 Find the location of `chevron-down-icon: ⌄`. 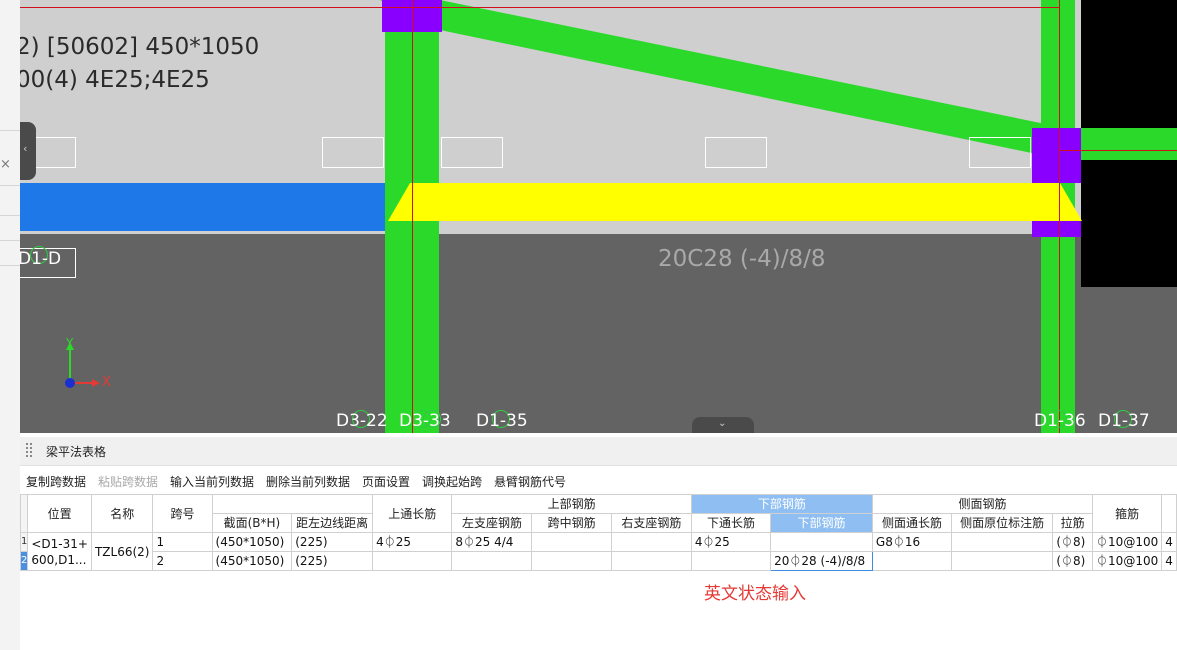

chevron-down-icon: ⌄ is located at coordinates (722, 423).